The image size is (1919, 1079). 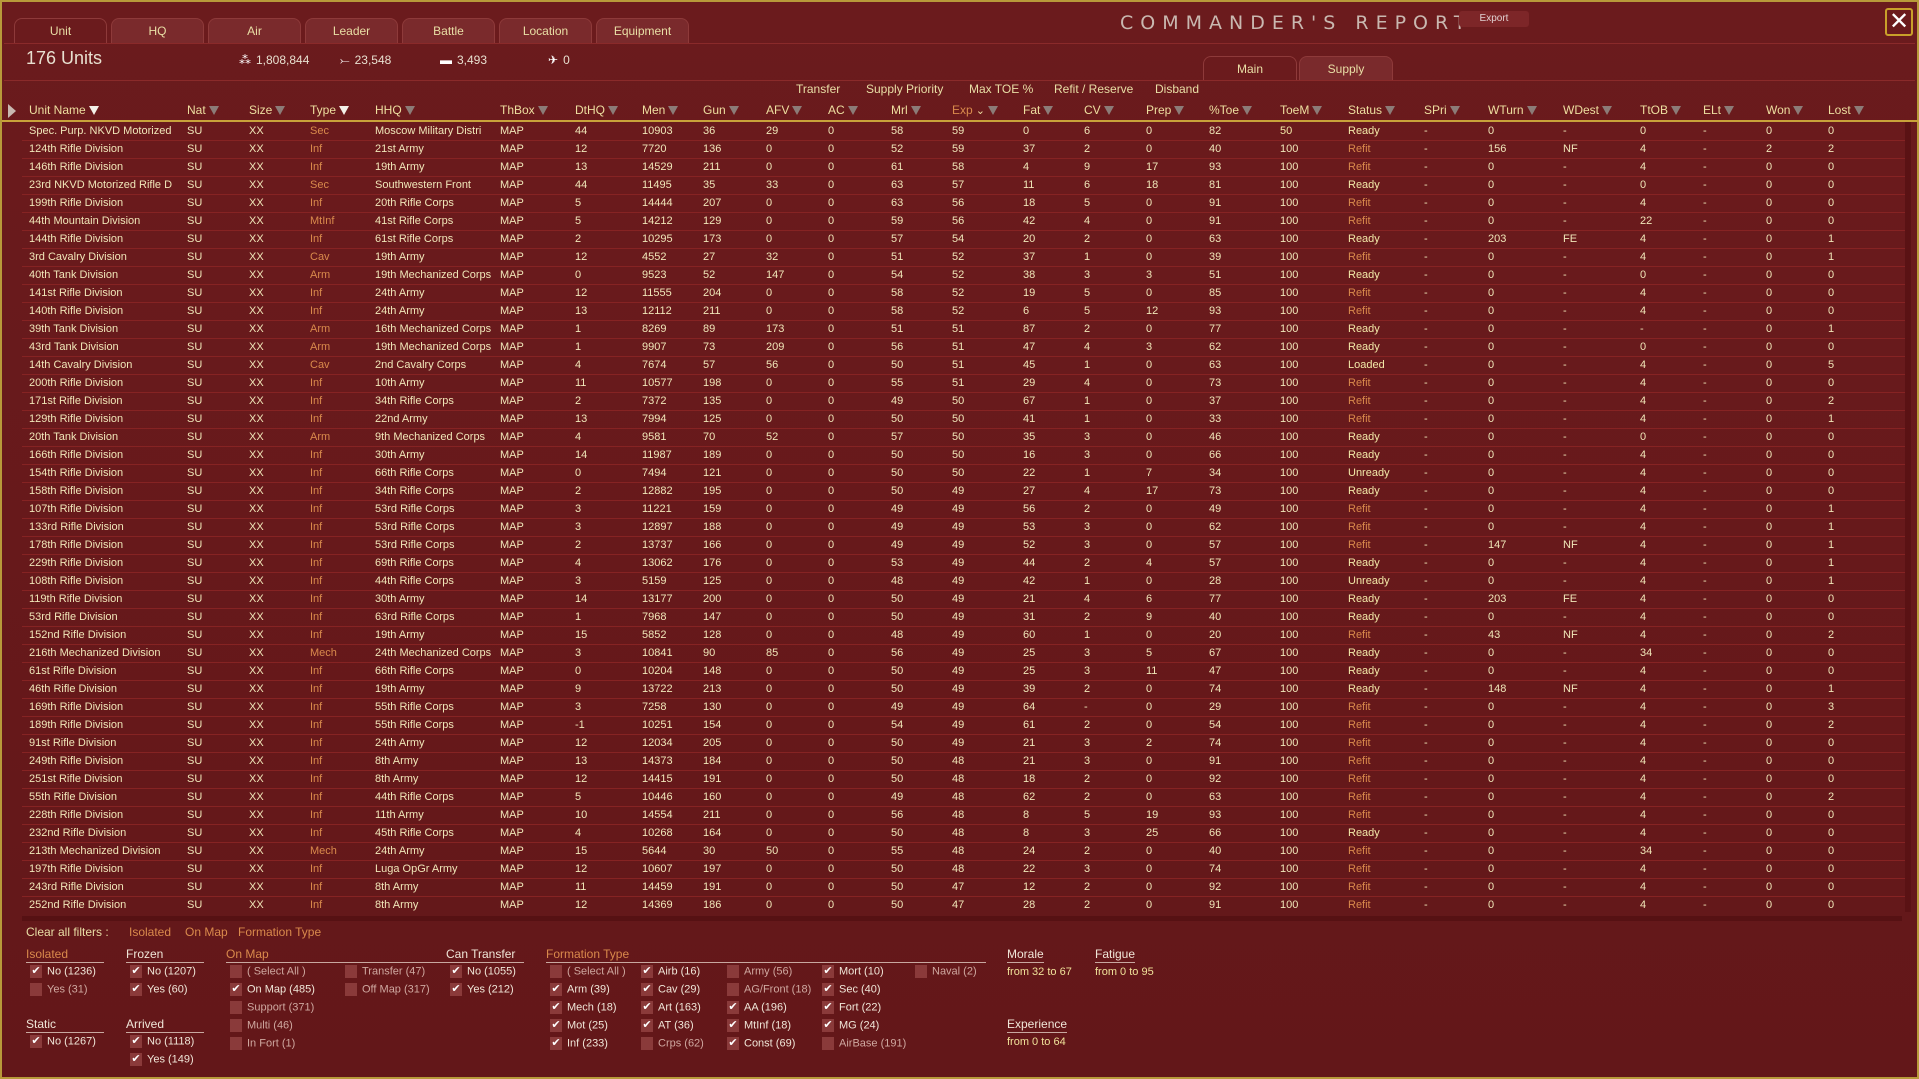 I want to click on filter-checkbox: Transfer (47), so click(x=385, y=971).